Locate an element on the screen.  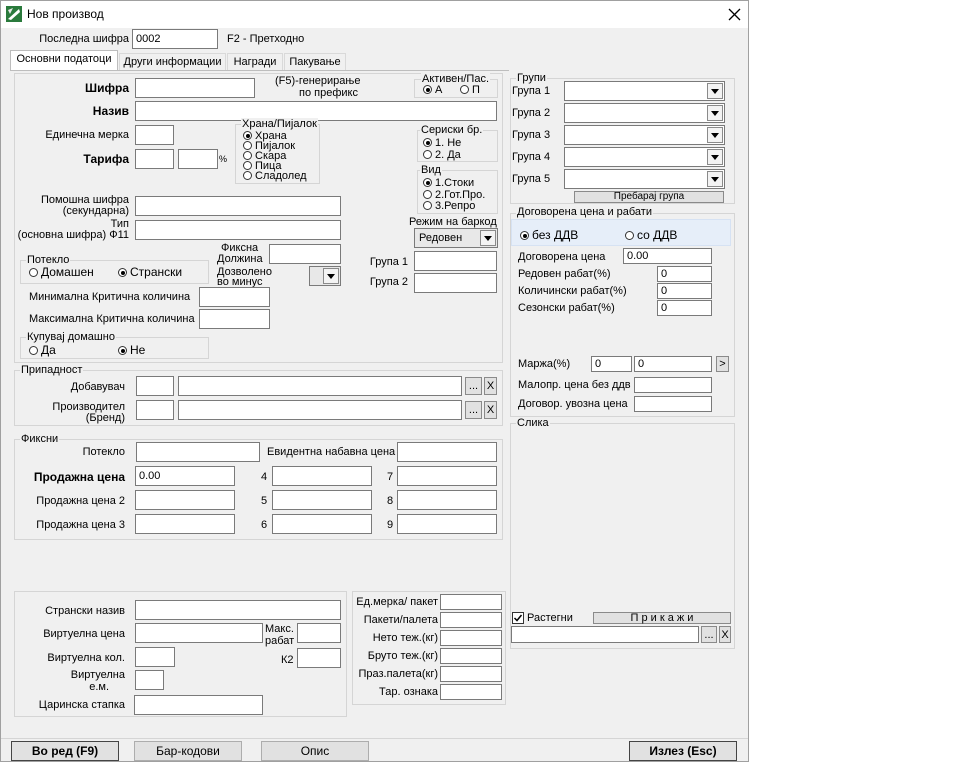
k2-input is located at coordinates (319, 658).